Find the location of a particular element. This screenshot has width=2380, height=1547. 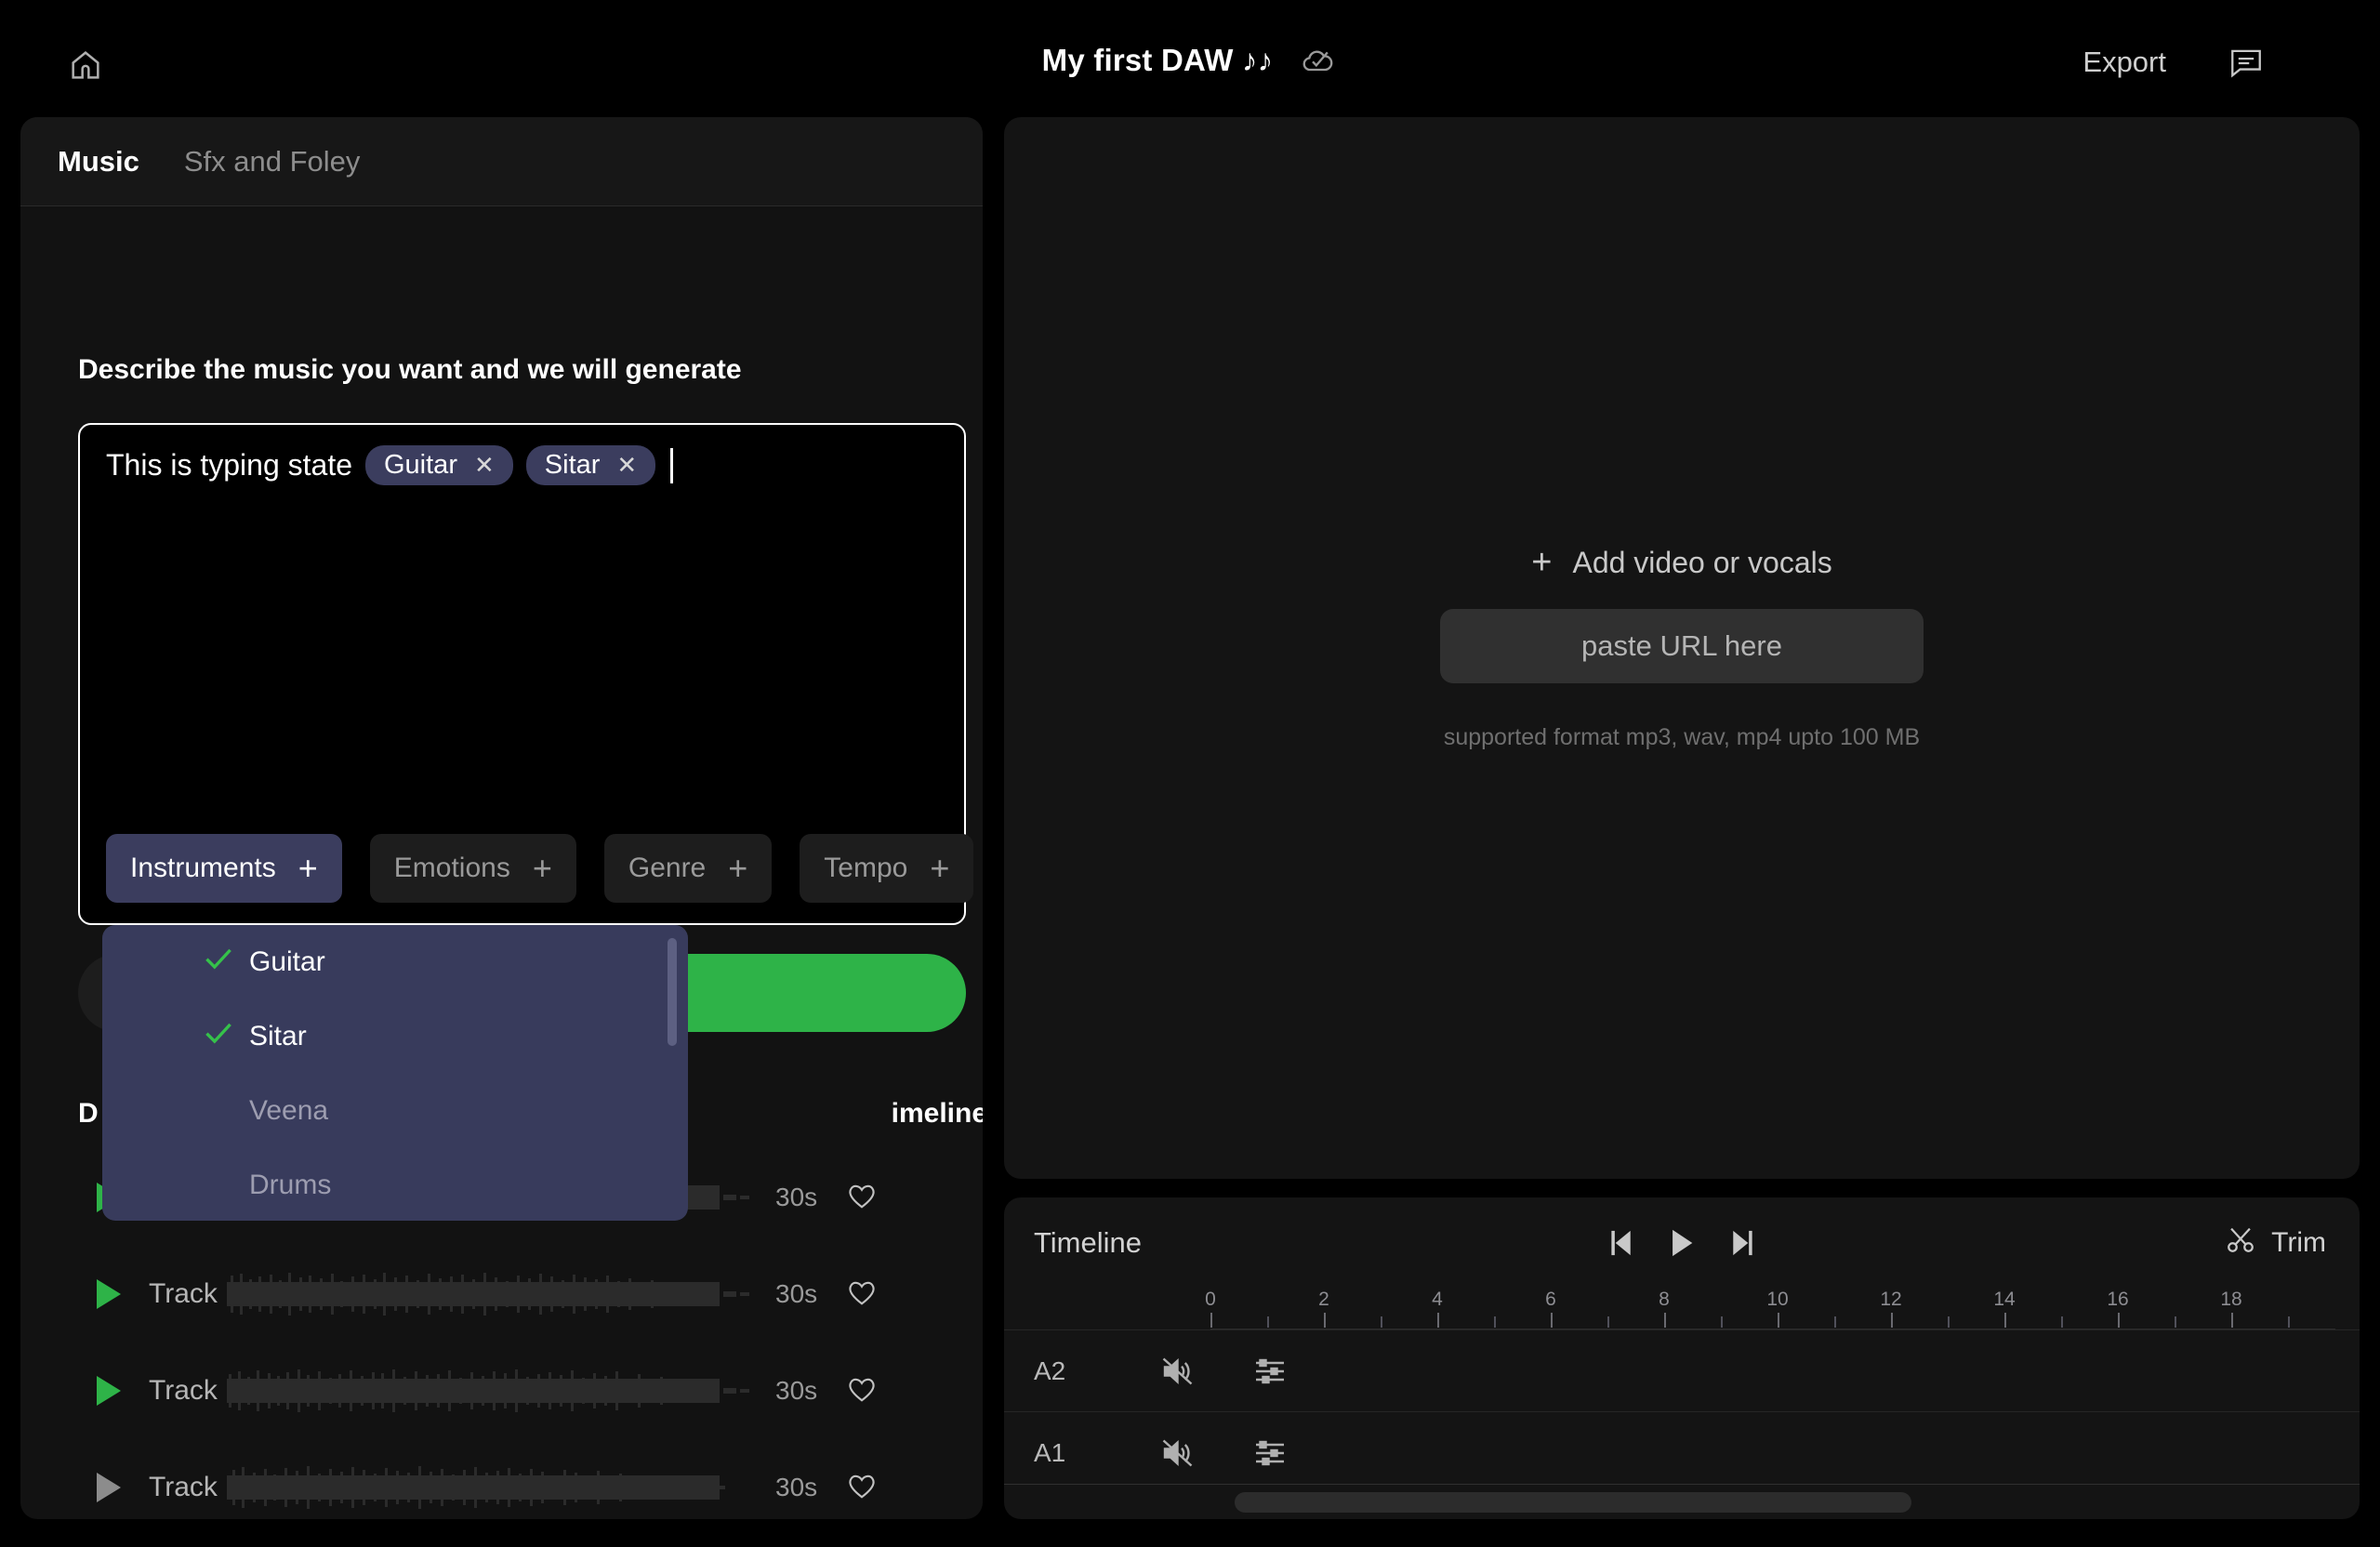

timeline-horizontal-scrollbar is located at coordinates (1682, 1501).